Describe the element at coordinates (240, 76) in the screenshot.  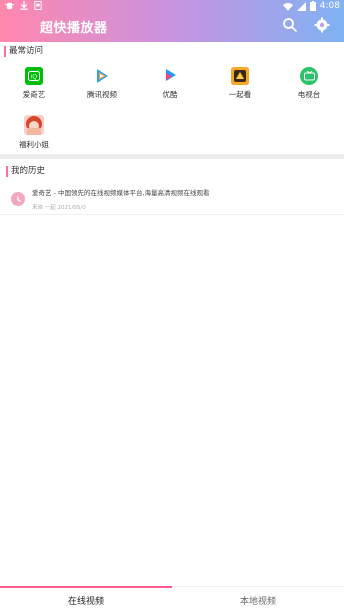
I see `watch-together-icon` at that location.